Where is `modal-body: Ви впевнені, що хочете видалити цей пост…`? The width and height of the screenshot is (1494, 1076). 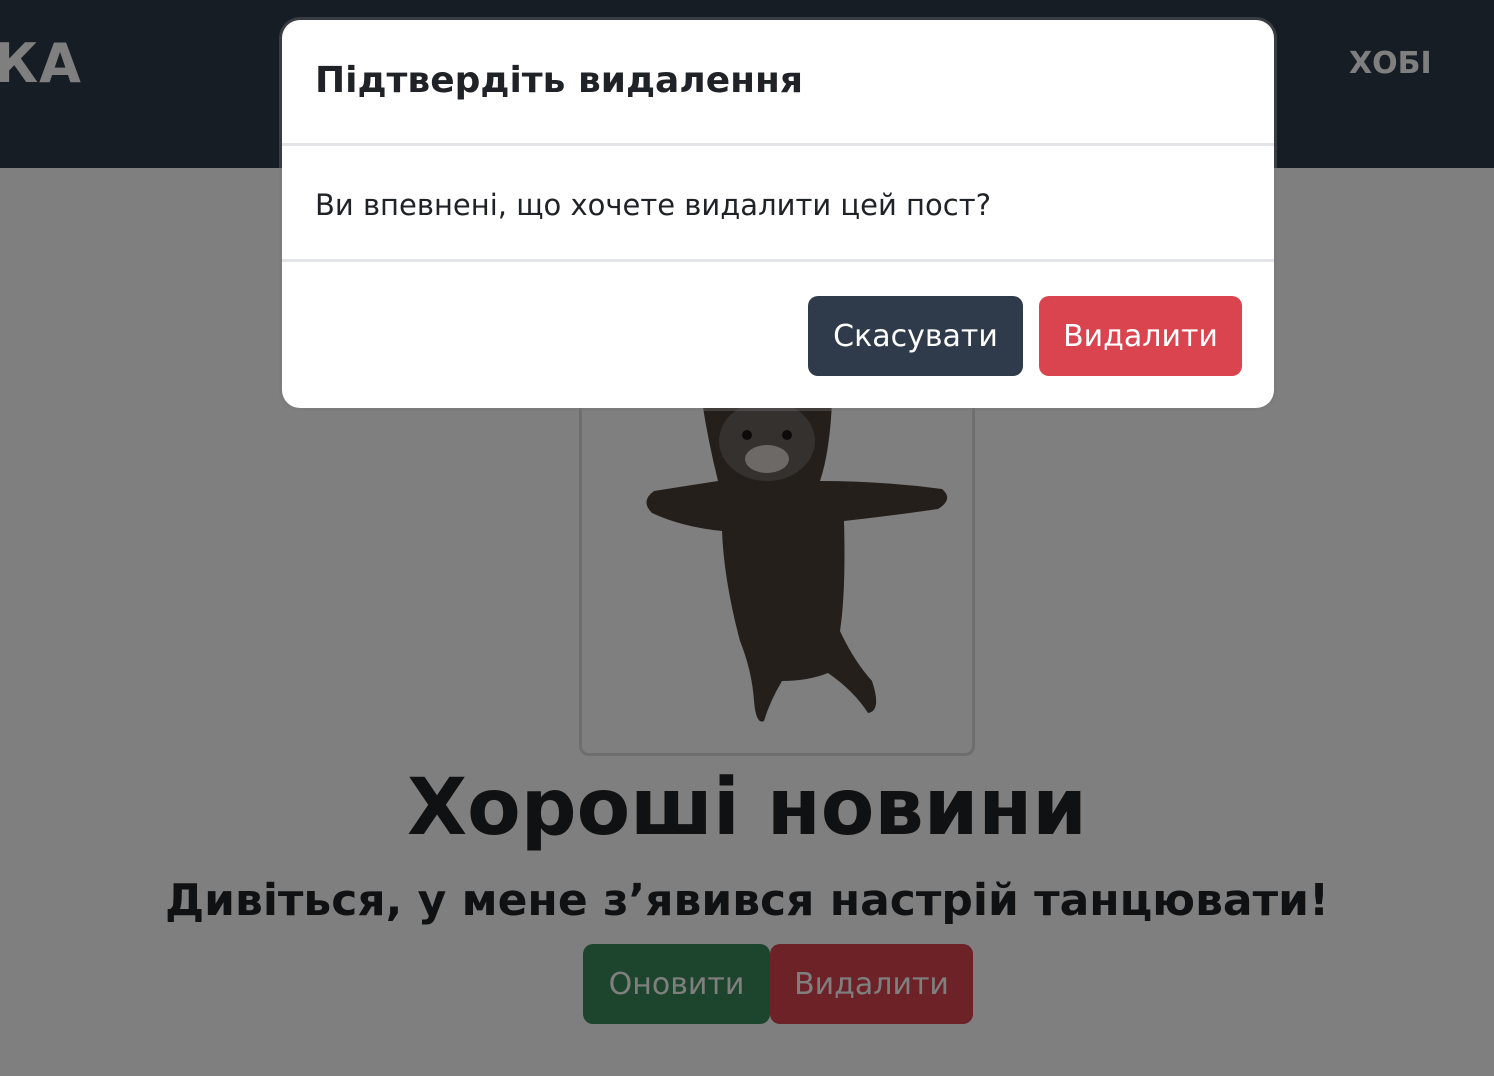
modal-body: Ви впевнені, що хочете видалити цей пост… is located at coordinates (778, 204).